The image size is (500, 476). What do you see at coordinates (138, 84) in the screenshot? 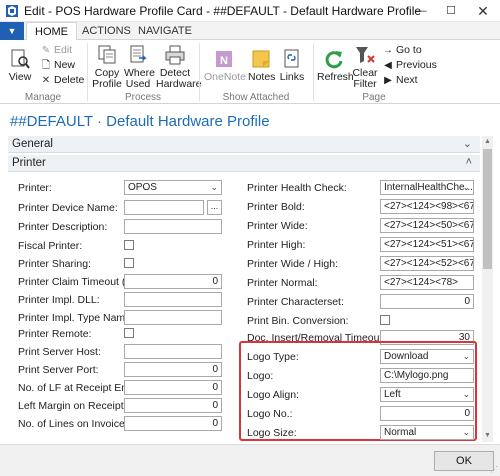
I see `where-used-label-2: Used` at bounding box center [138, 84].